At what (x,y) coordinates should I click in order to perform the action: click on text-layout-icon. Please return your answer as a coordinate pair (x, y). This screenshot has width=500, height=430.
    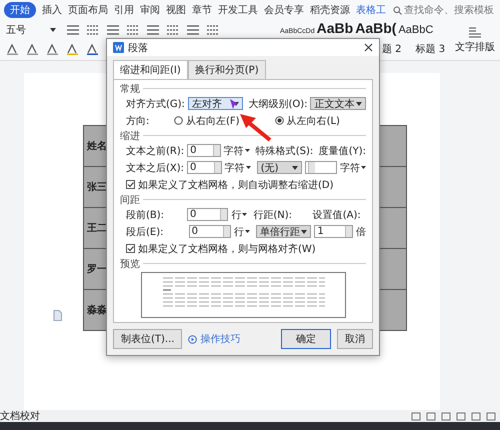
    Looking at the image, I should click on (475, 32).